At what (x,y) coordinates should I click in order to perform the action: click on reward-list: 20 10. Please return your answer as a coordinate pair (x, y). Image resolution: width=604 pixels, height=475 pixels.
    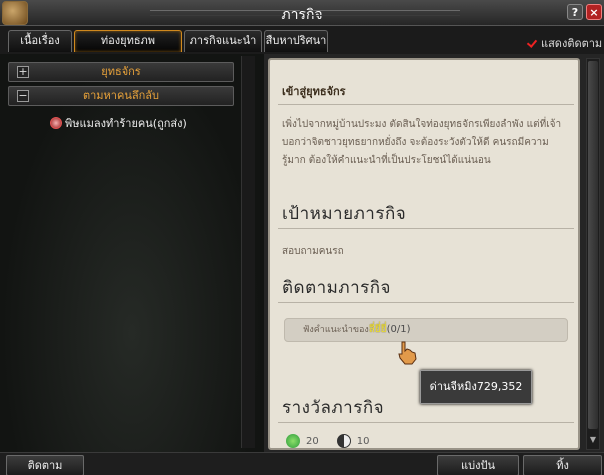
    Looking at the image, I should click on (327, 441).